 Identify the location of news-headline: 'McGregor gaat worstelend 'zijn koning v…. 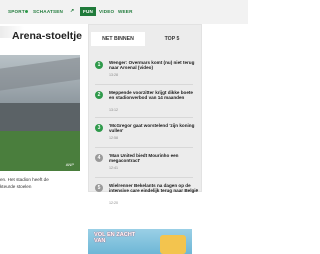
(152, 128).